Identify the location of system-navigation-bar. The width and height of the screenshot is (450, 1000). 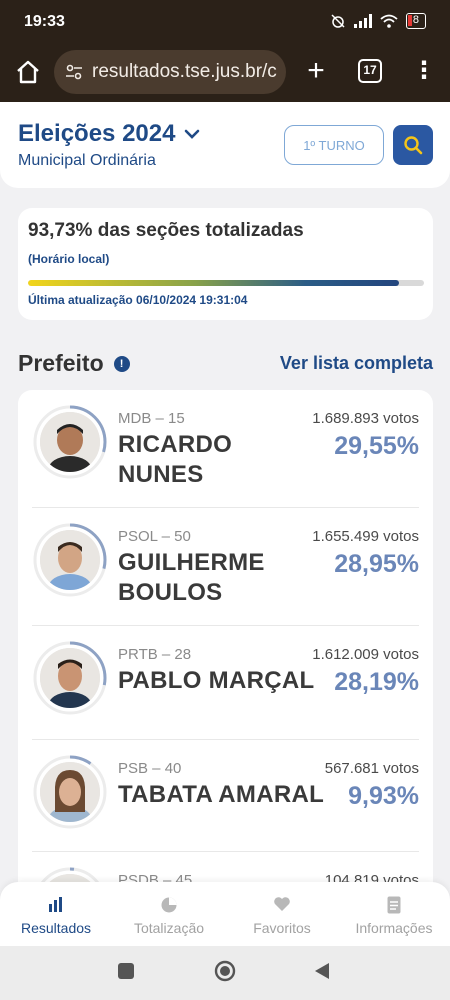
(225, 973).